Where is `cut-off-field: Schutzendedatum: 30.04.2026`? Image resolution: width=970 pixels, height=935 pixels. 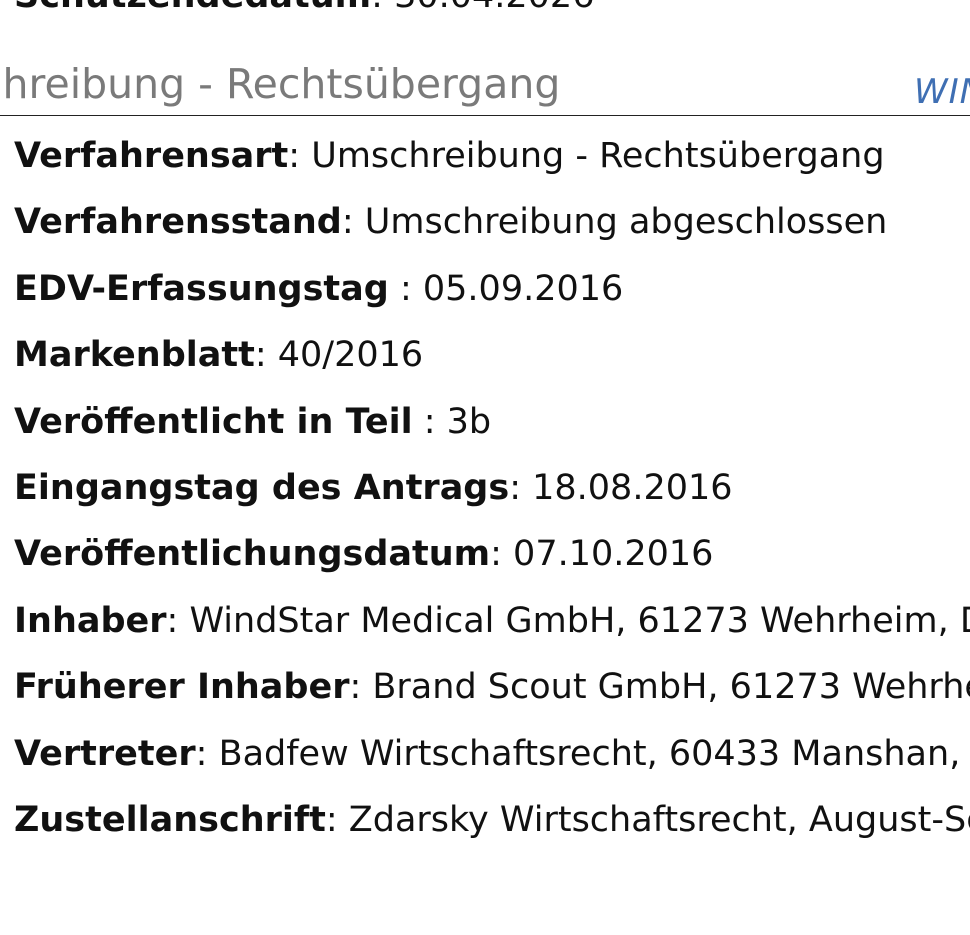
cut-off-field: Schutzendedatum: 30.04.2026 is located at coordinates (304, 8).